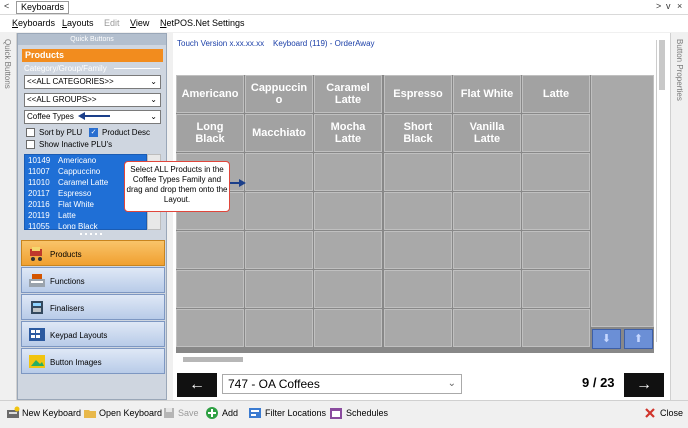 The width and height of the screenshot is (688, 428). Describe the element at coordinates (279, 94) in the screenshot. I see `grid-button-cappuccino: Cappuccin o` at that location.